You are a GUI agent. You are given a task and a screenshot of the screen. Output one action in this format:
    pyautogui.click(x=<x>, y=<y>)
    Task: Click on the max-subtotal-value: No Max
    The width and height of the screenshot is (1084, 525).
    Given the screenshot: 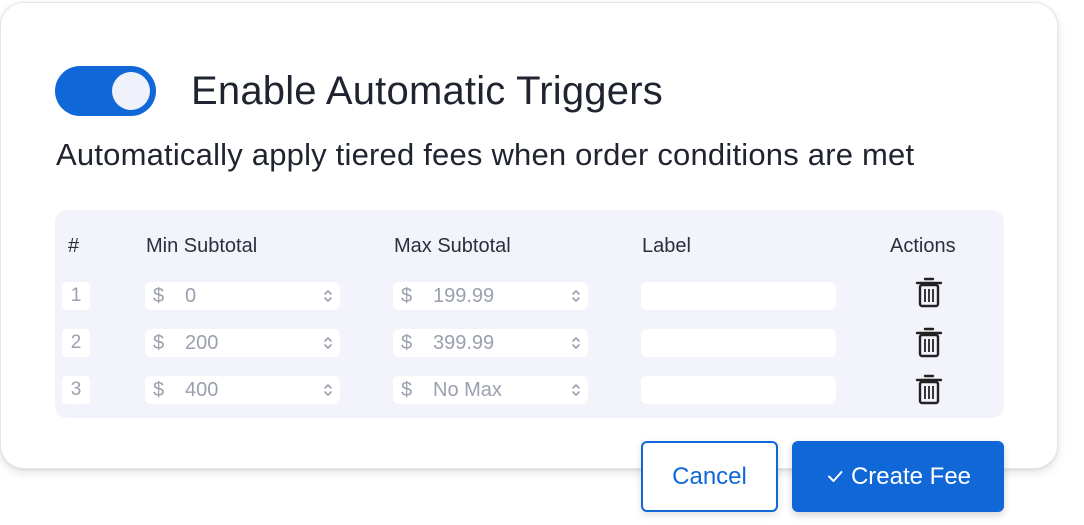 What is the action you would take?
    pyautogui.click(x=467, y=390)
    